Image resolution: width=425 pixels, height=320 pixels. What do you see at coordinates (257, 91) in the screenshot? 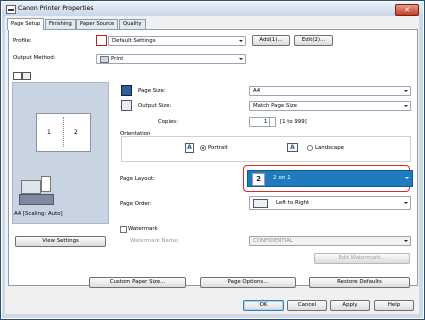
I see `page-size-value: A4` at bounding box center [257, 91].